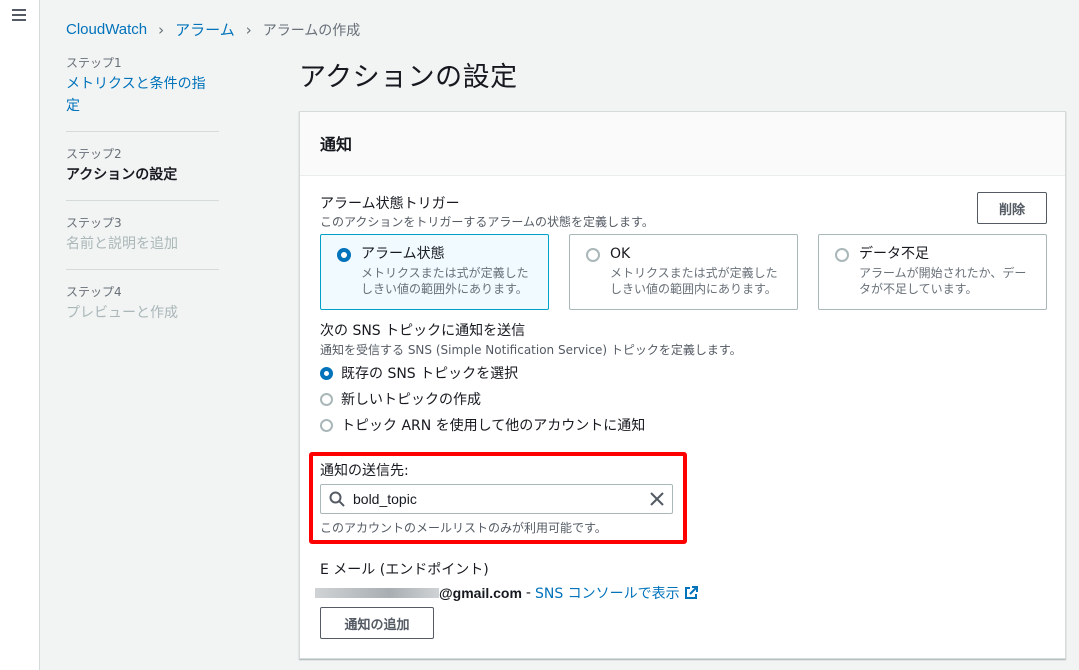  I want to click on redacted-email-user, so click(377, 593).